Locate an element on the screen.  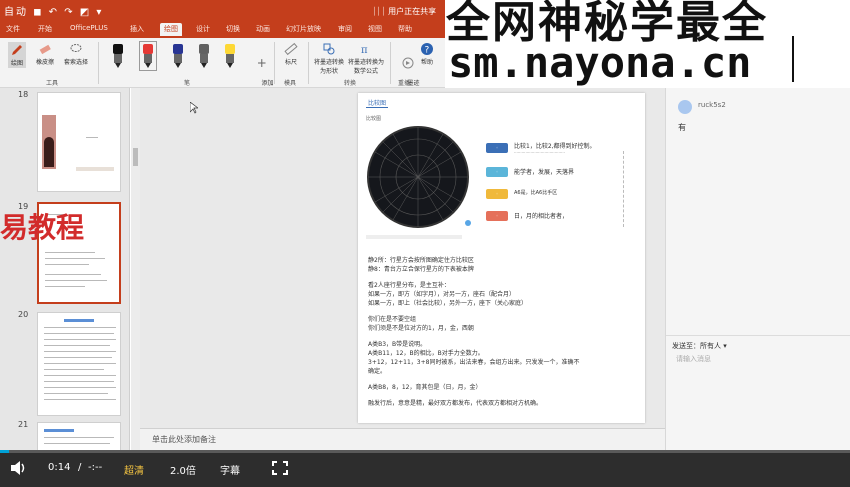
thumbnail-heading-bar is located at coordinates (79, 320).